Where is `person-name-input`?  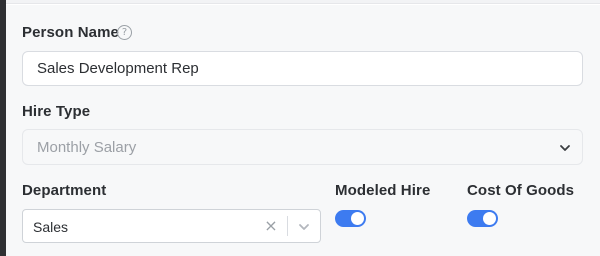
person-name-input is located at coordinates (302, 68).